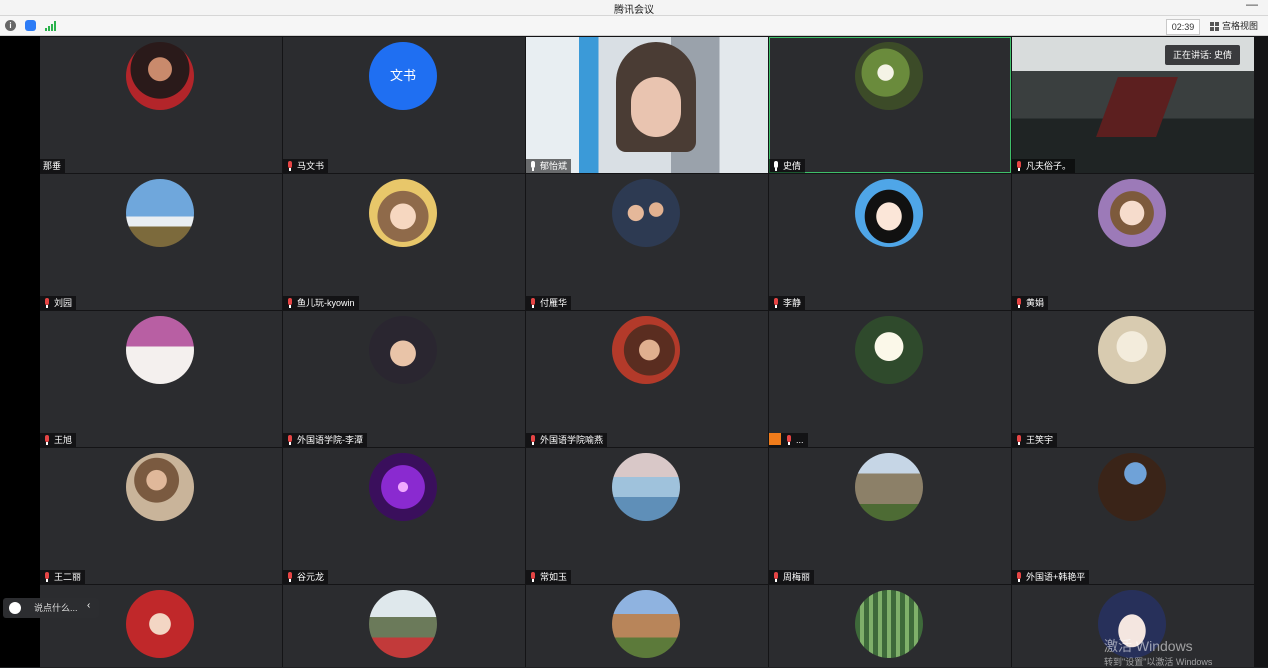 The width and height of the screenshot is (1268, 668). Describe the element at coordinates (1202, 55) in the screenshot. I see `speaking-indicator: 正在讲话: 史倩` at that location.